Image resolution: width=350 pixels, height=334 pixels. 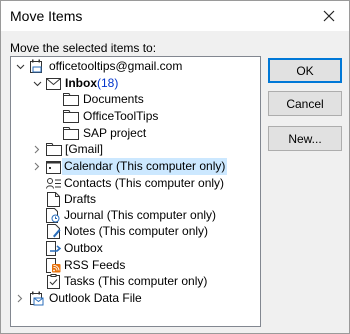 I want to click on tree-item-label: officetooltips@gmail.com, so click(x=116, y=66).